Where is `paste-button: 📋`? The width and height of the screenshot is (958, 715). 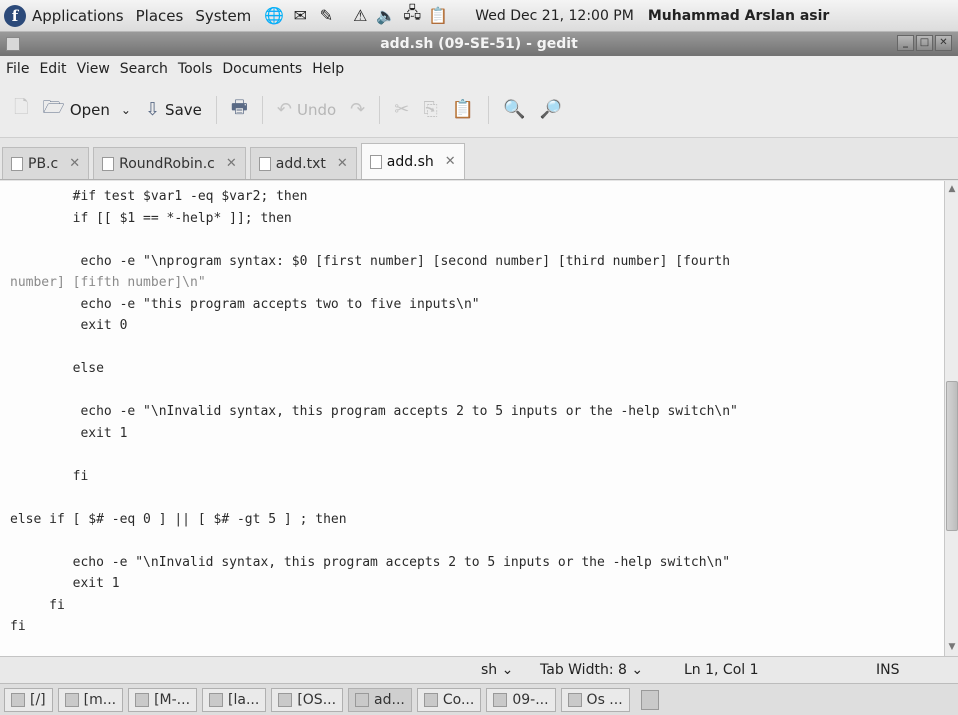
paste-button: 📋 is located at coordinates (463, 109).